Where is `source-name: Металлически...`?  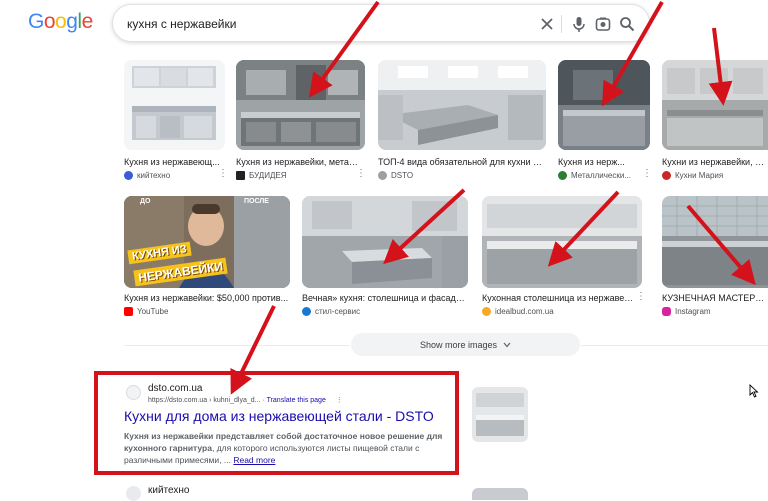
source-name: Металлически... is located at coordinates (601, 175).